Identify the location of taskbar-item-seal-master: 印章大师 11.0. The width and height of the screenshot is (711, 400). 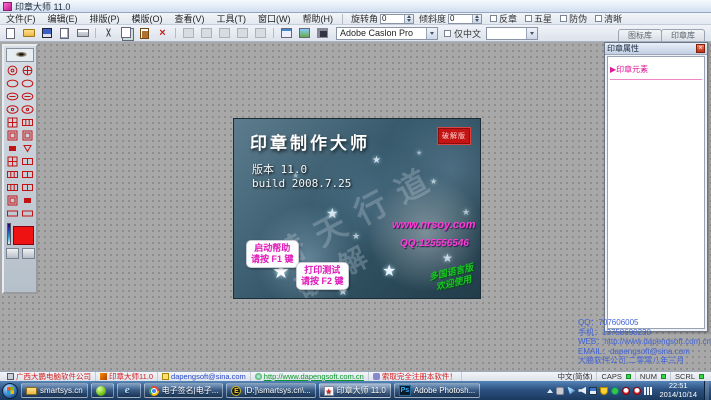
(354, 390).